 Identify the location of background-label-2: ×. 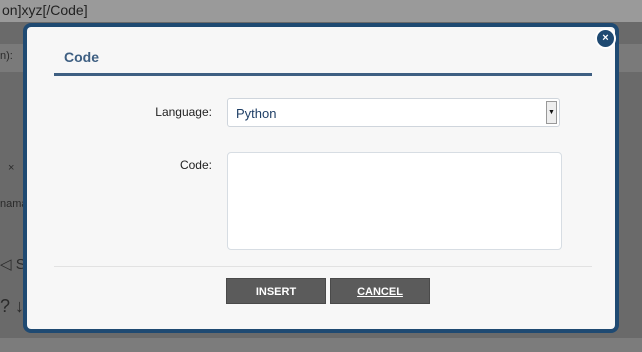
(11, 168).